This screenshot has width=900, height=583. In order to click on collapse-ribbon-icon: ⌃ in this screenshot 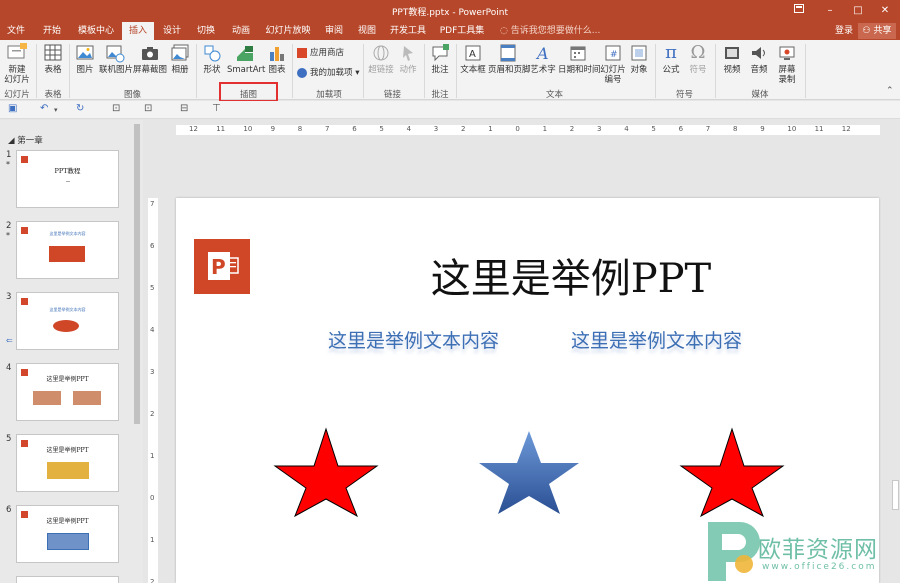, I will do `click(890, 91)`.